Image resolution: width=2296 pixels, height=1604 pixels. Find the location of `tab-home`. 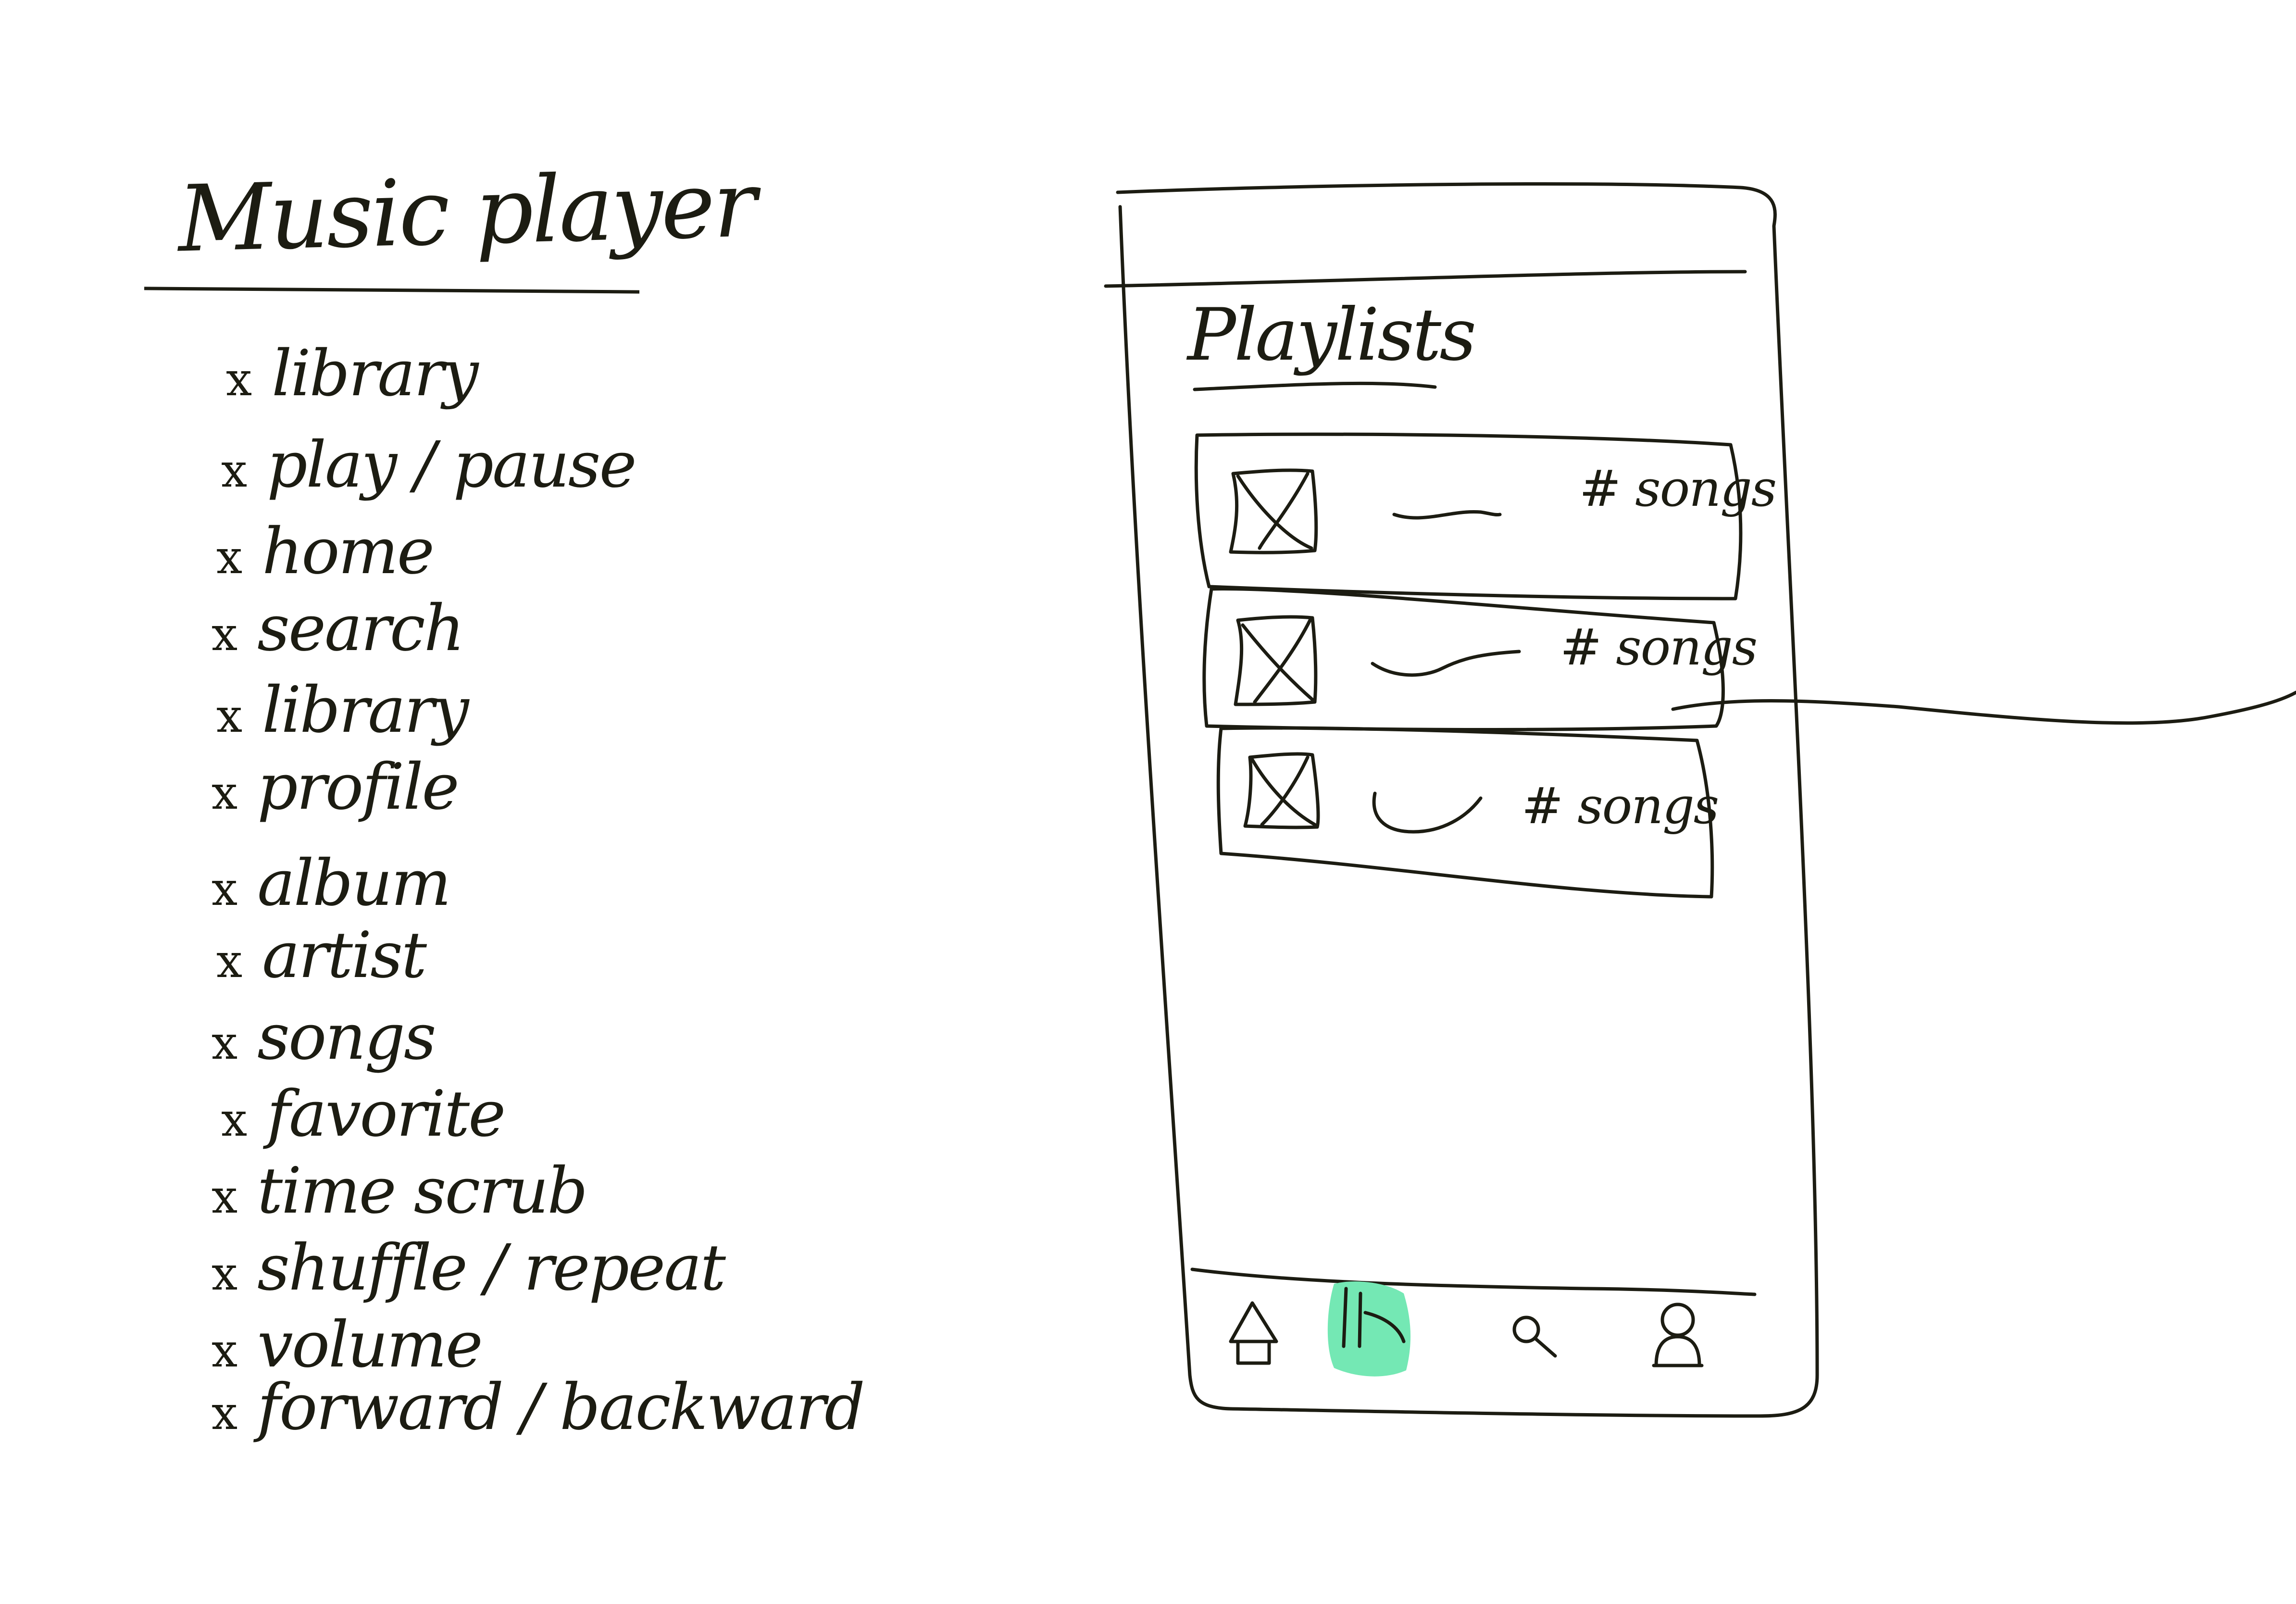

tab-home is located at coordinates (1257, 1331).